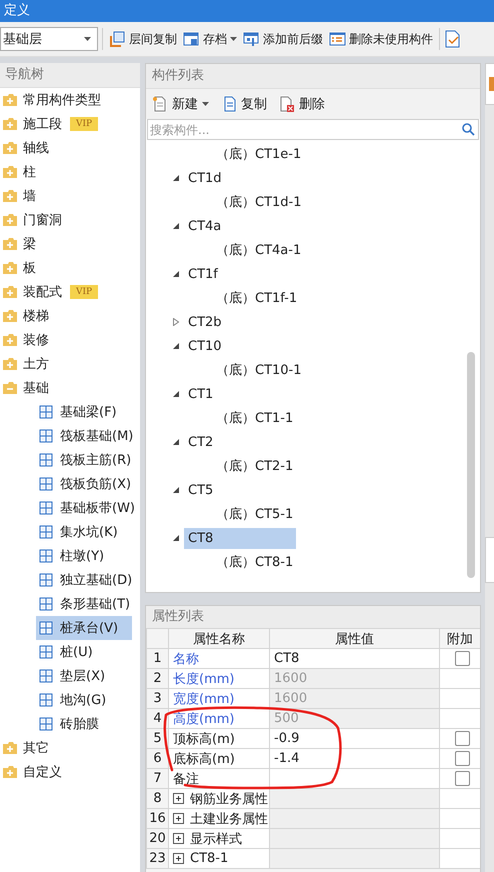  Describe the element at coordinates (157, 858) in the screenshot. I see `row-number: 23` at that location.